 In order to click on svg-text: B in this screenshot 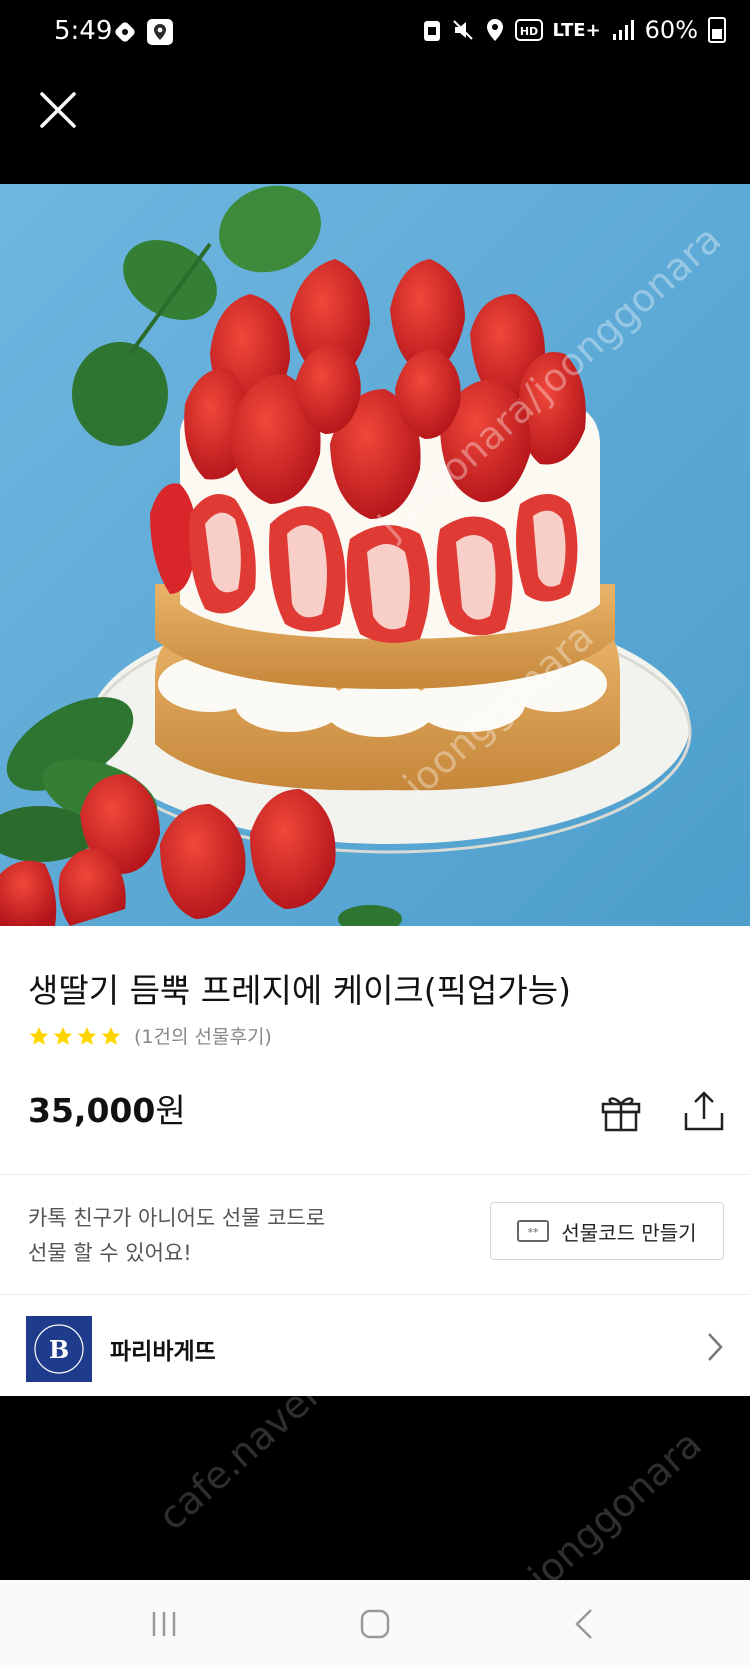, I will do `click(59, 1349)`.